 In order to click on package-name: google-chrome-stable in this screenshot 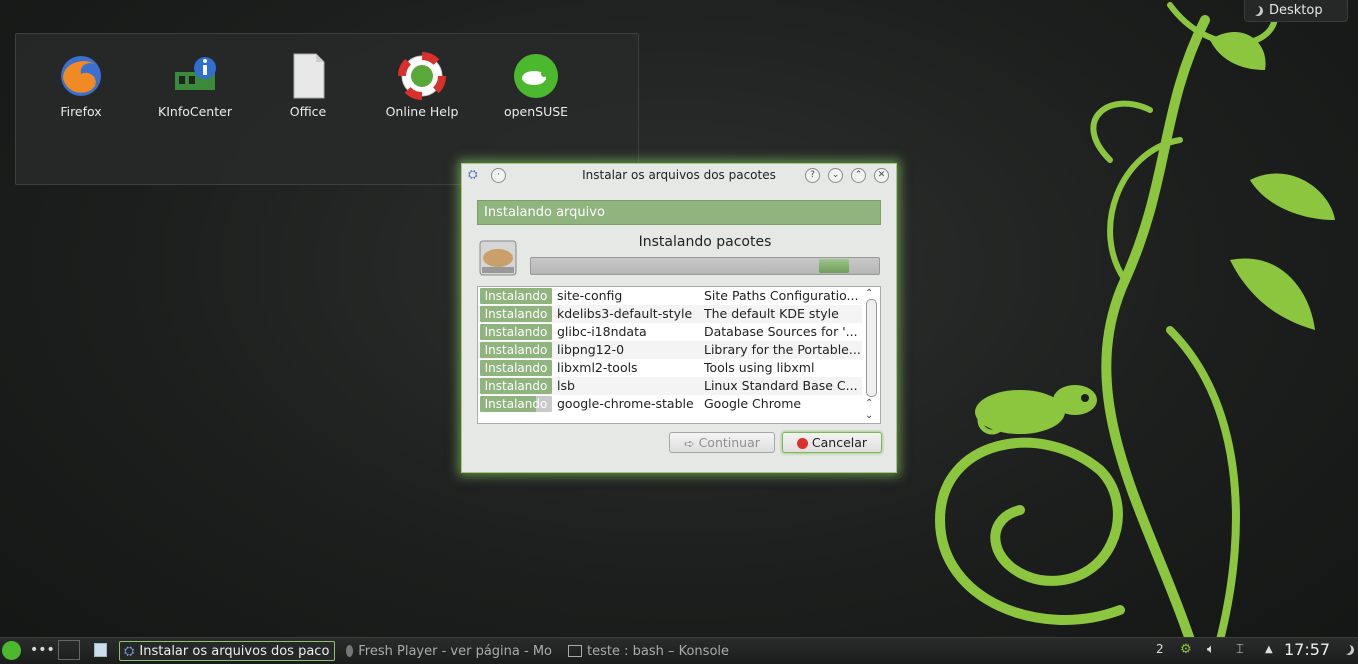, I will do `click(625, 403)`.